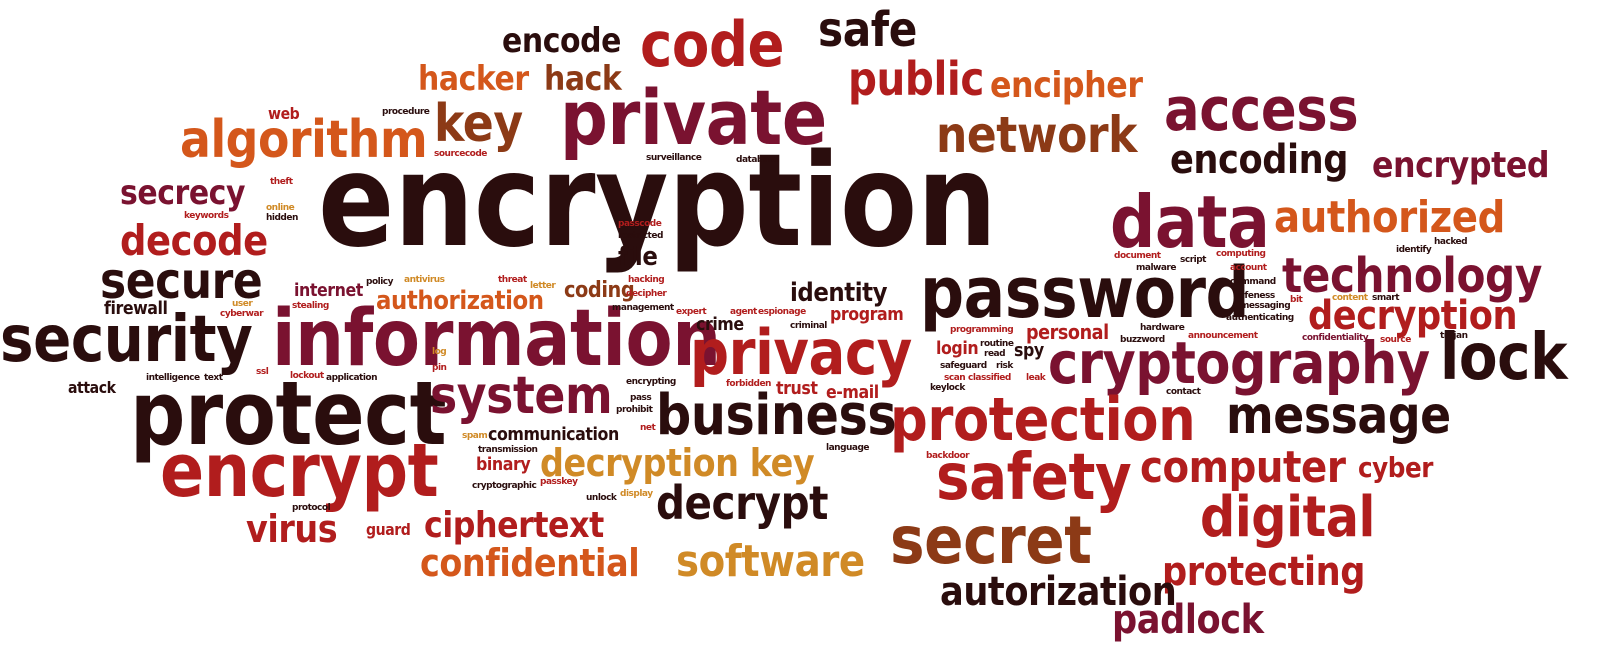  I want to click on word-intelligence: intelligence, so click(173, 378).